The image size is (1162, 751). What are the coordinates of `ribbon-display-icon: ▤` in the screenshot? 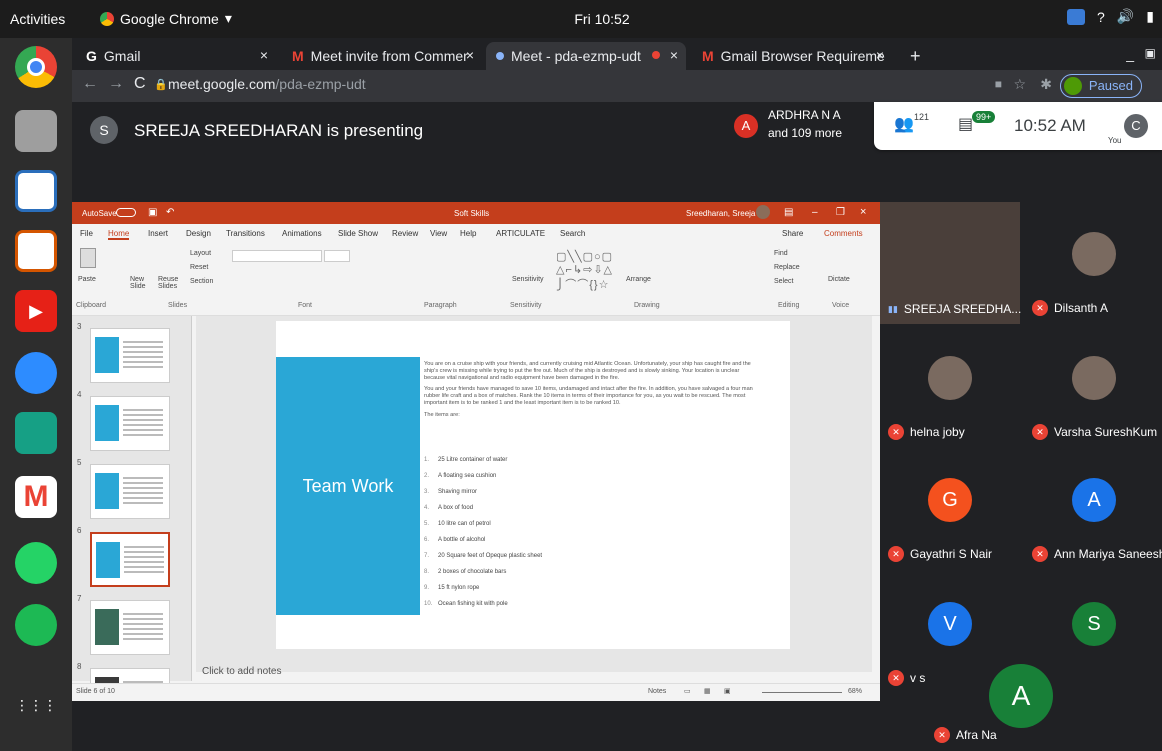 It's located at (788, 212).